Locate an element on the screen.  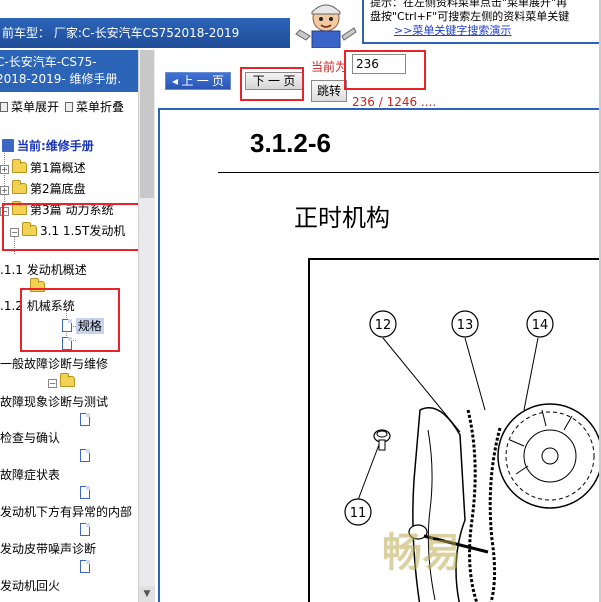
manual-book-icon is located at coordinates (8, 145).